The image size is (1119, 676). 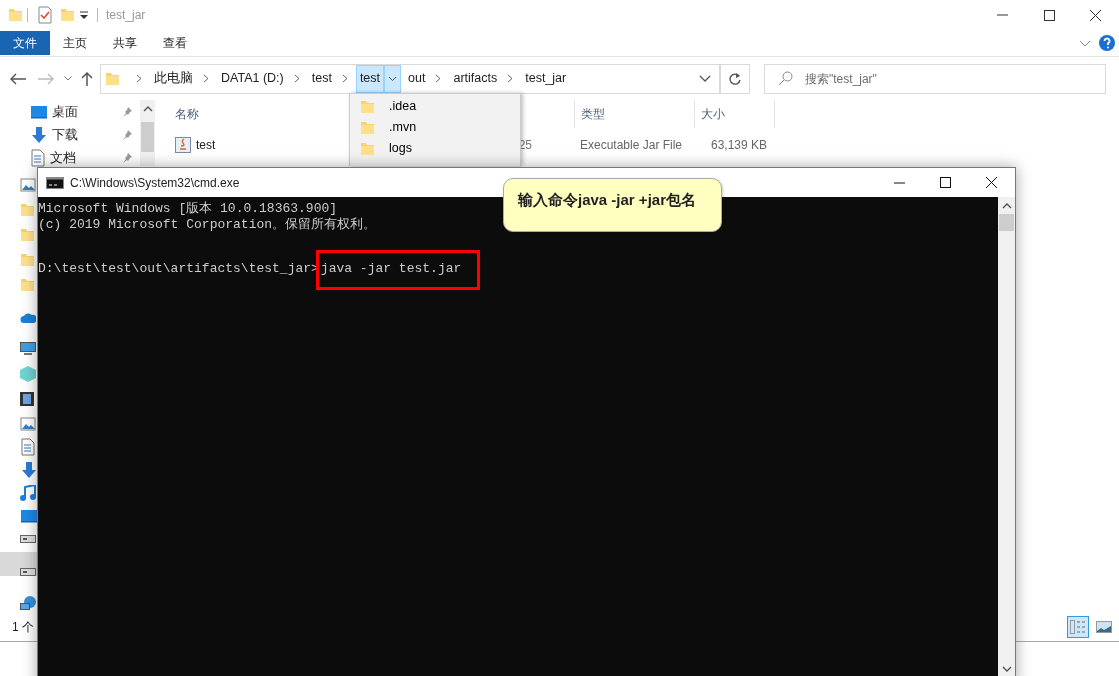 What do you see at coordinates (155, 183) in the screenshot?
I see `window-title: C:\Windows\System32\cmd.exe` at bounding box center [155, 183].